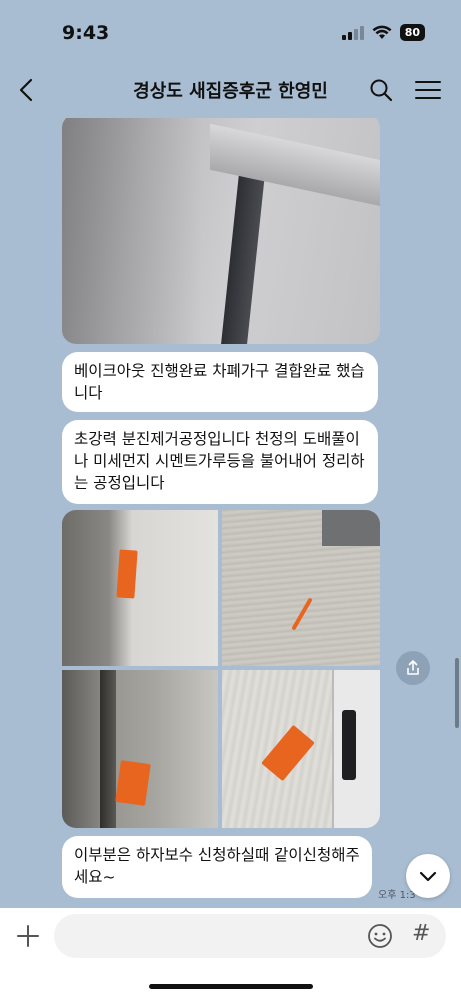  I want to click on share-icon, so click(413, 667).